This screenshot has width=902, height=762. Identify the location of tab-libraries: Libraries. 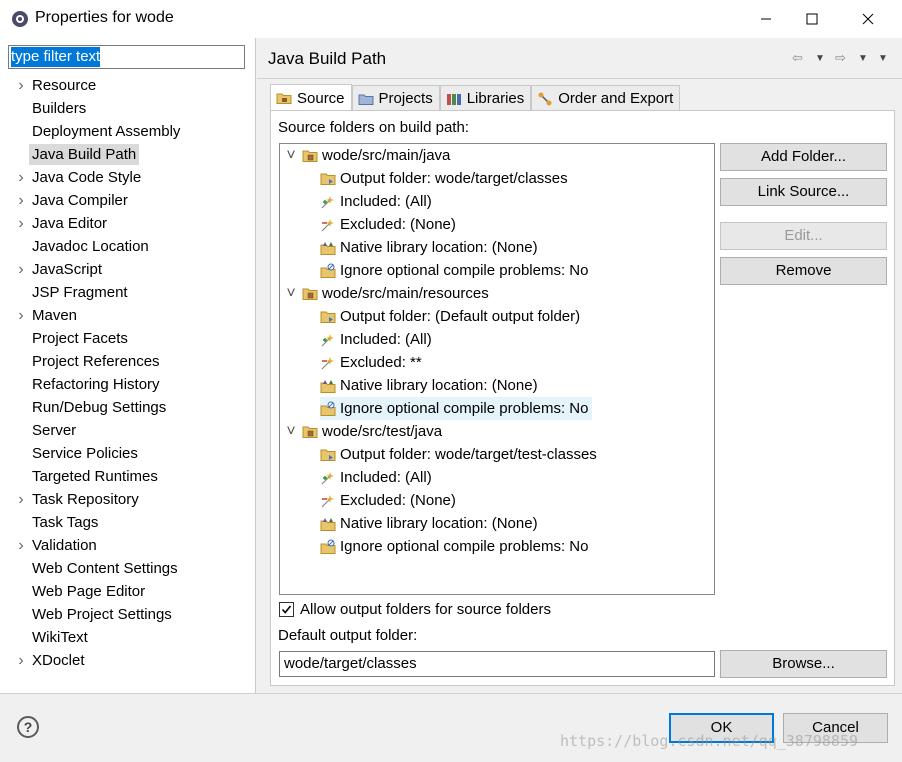
(485, 98).